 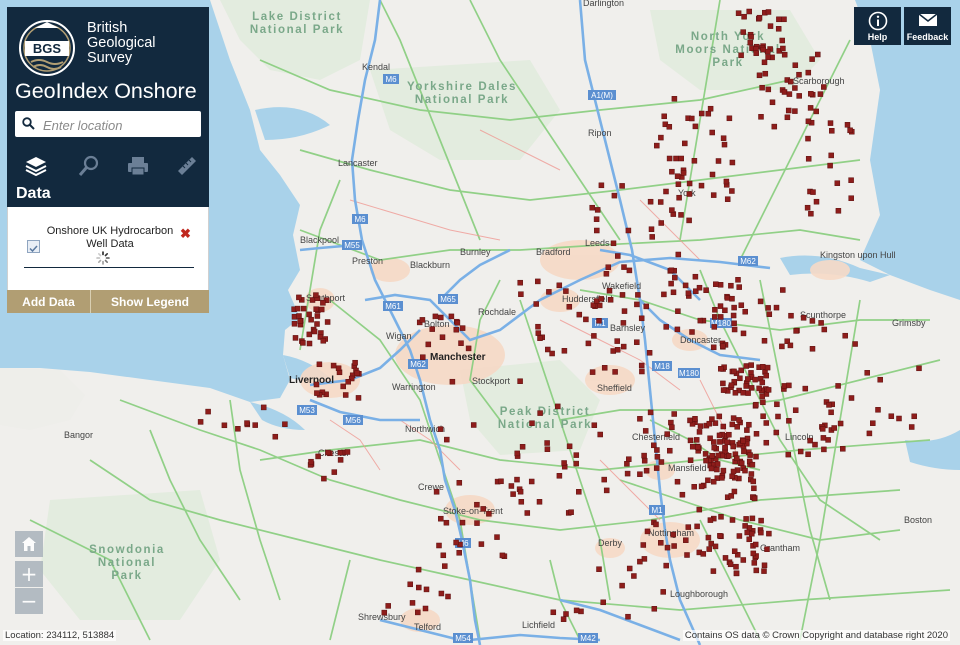 What do you see at coordinates (185, 234) in the screenshot?
I see `remove-layer-icon: ✖` at bounding box center [185, 234].